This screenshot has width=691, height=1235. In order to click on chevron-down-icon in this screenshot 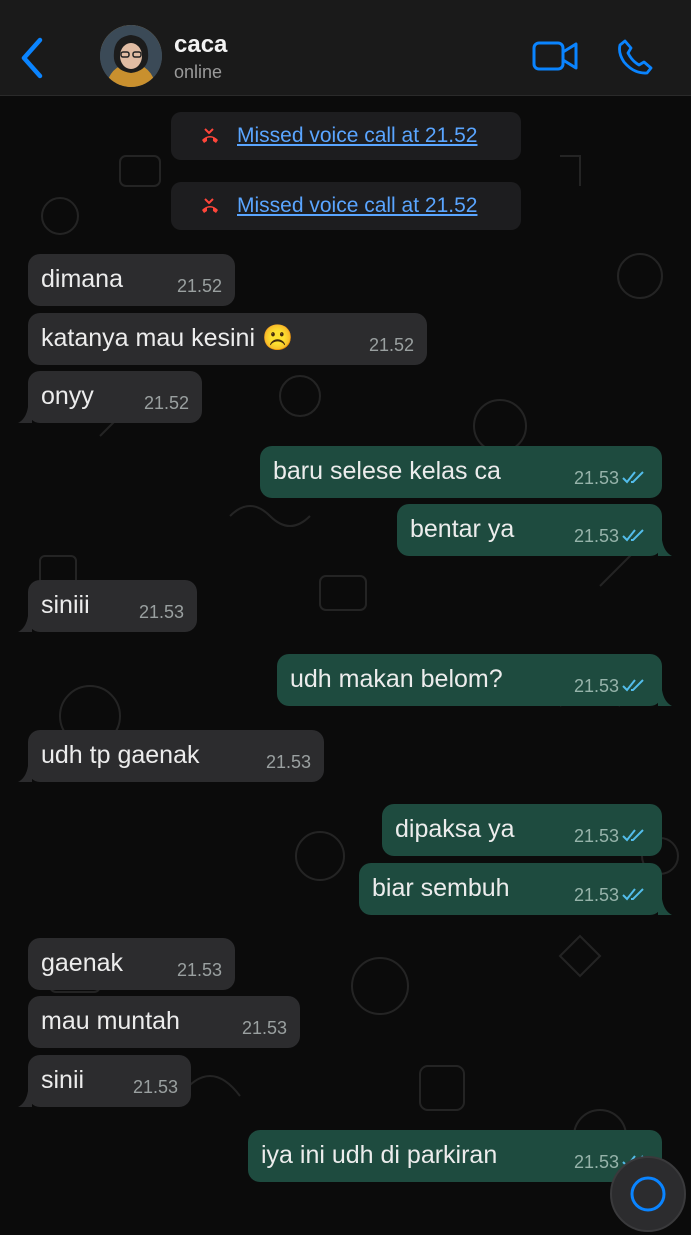, I will do `click(648, 1194)`.